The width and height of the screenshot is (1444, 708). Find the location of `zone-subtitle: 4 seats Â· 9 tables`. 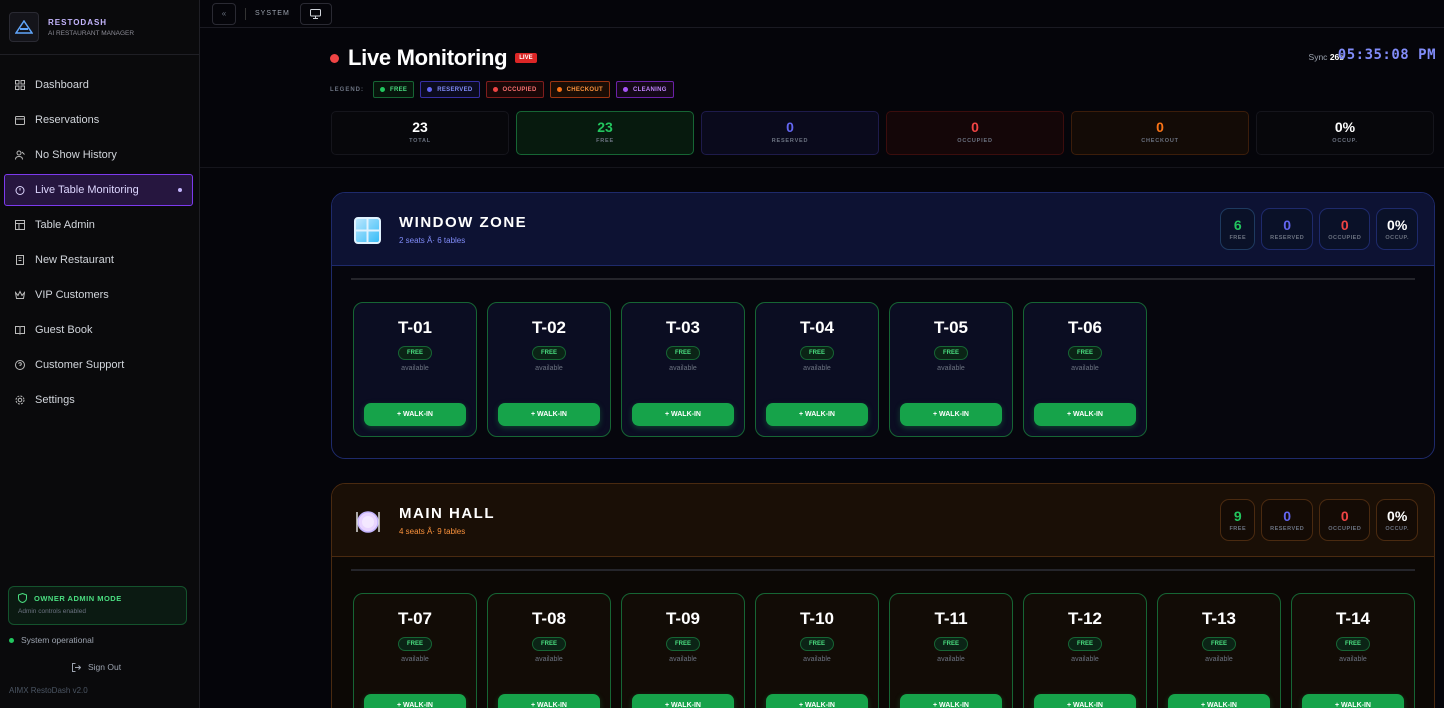

zone-subtitle: 4 seats Â· 9 tables is located at coordinates (432, 531).